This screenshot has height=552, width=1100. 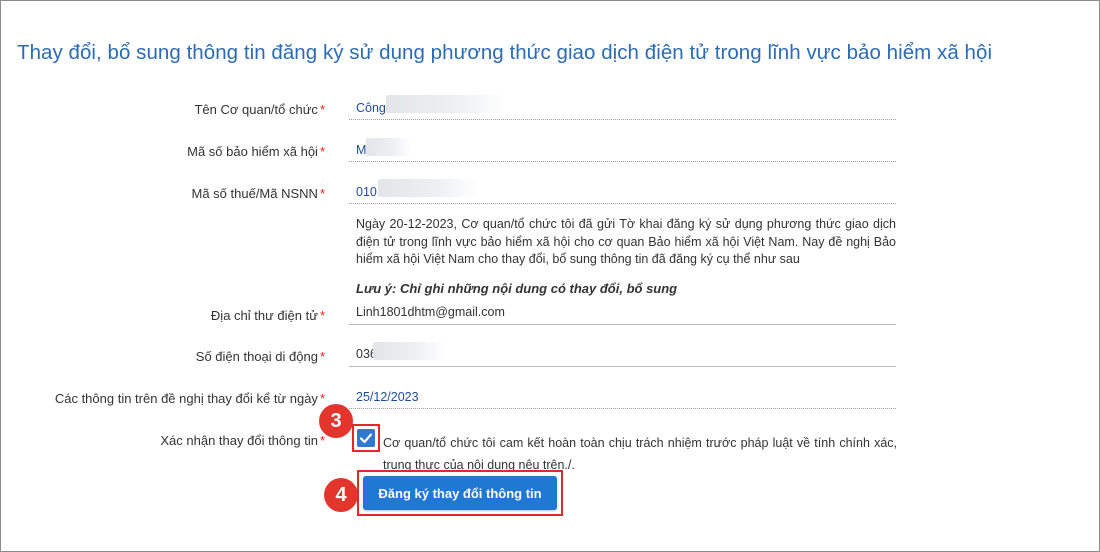 What do you see at coordinates (387, 397) in the screenshot?
I see `effective-date-value: 25/12/2023` at bounding box center [387, 397].